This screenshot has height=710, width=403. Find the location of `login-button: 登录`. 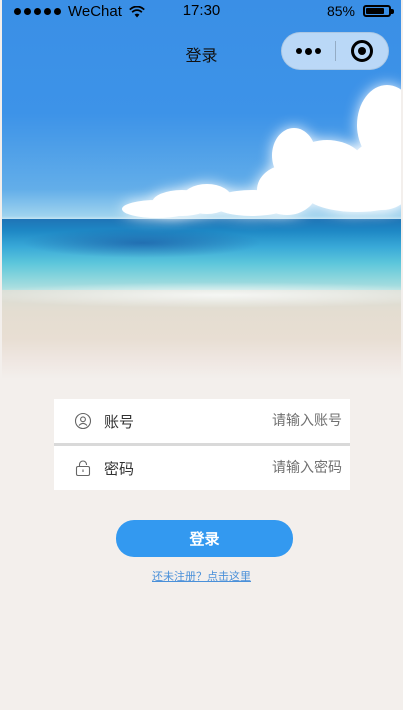

login-button: 登录 is located at coordinates (204, 538).